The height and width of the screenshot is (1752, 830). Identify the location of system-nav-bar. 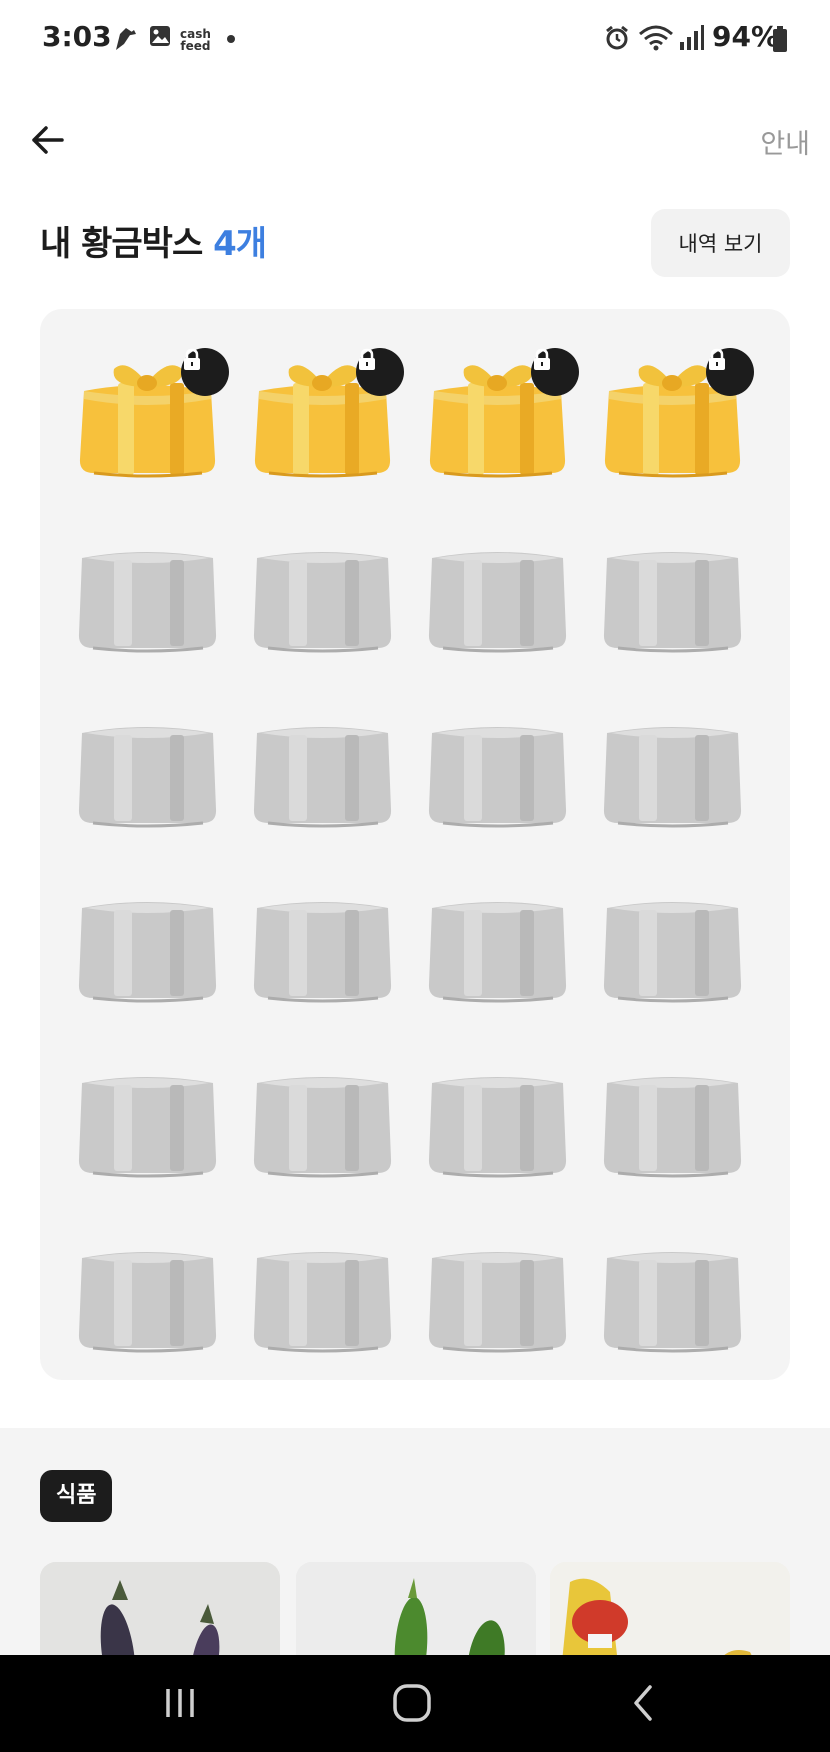
(415, 1703).